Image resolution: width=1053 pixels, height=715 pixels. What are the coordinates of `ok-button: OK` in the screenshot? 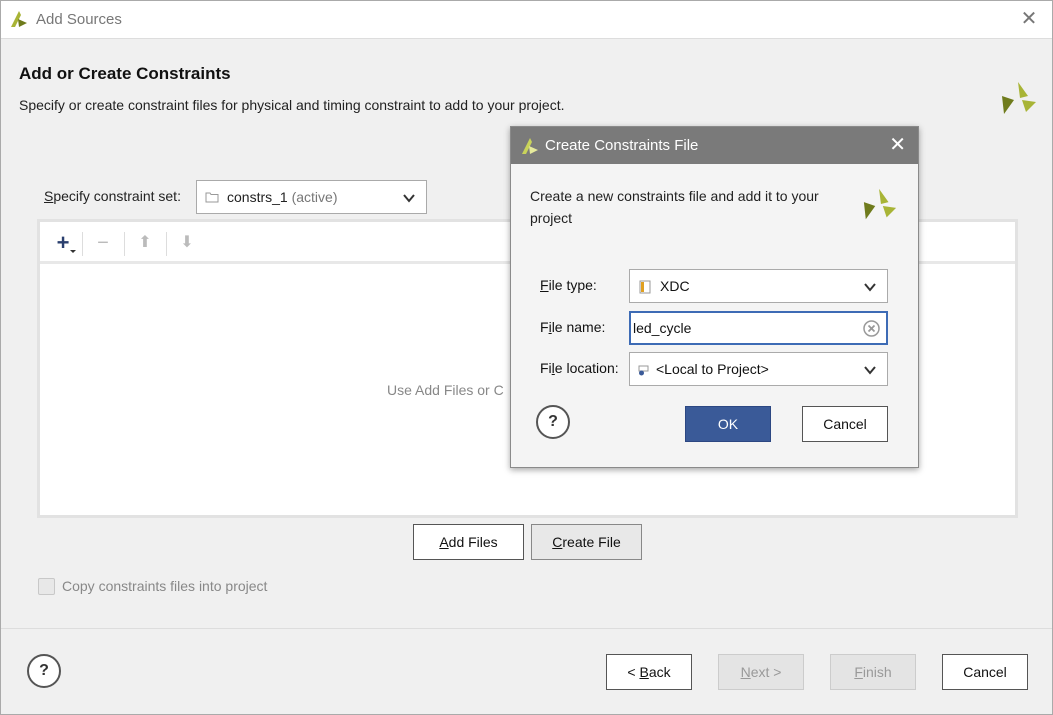 It's located at (728, 424).